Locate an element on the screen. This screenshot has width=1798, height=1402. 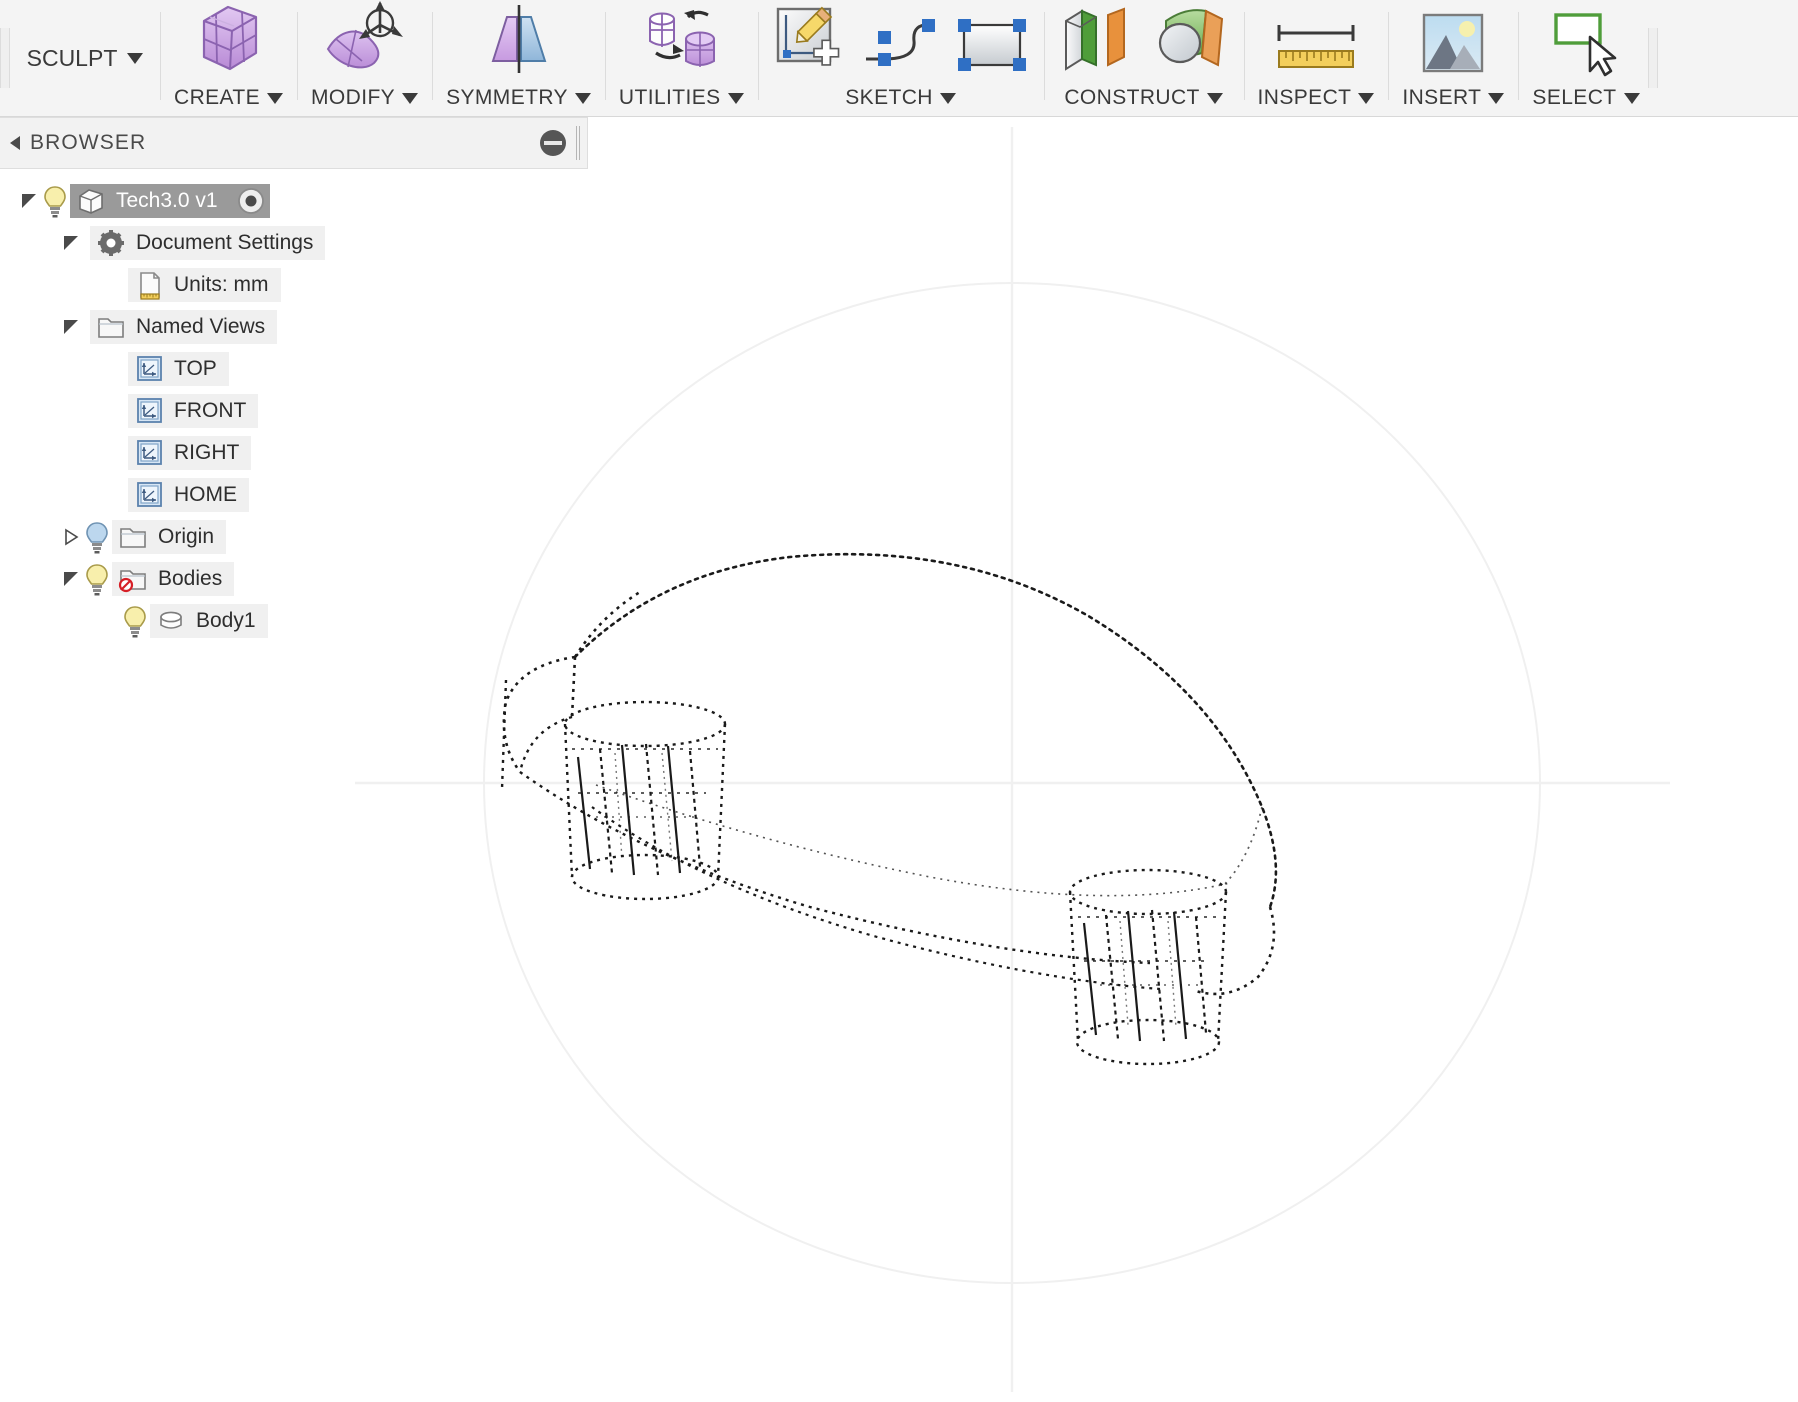
quadball-create-icon is located at coordinates (229, 41).